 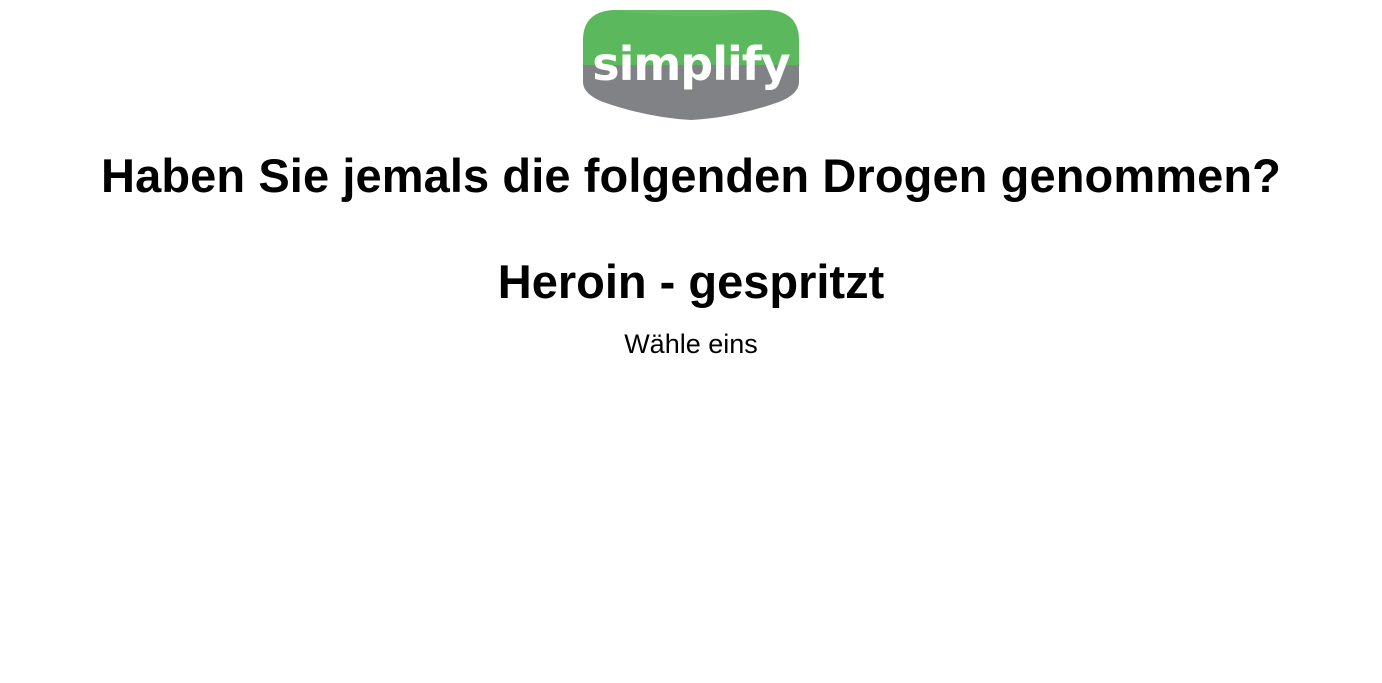 What do you see at coordinates (691, 281) in the screenshot?
I see `item-heading: Heroin - gespritzt` at bounding box center [691, 281].